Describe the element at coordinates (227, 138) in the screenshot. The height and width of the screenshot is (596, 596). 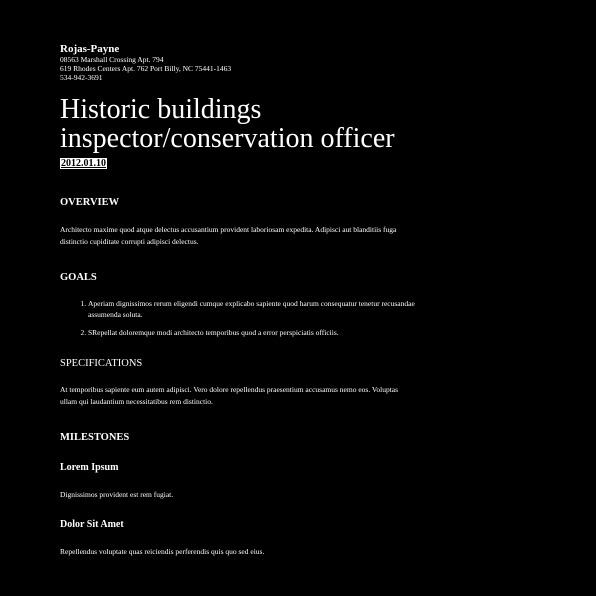
I see `page-title-line-2: inspector/conservation officer` at that location.